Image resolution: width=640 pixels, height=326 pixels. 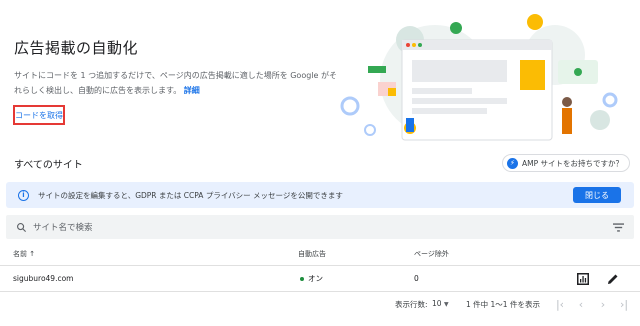 What do you see at coordinates (76, 48) in the screenshot?
I see `page-title: 広告掲載の自動化` at bounding box center [76, 48].